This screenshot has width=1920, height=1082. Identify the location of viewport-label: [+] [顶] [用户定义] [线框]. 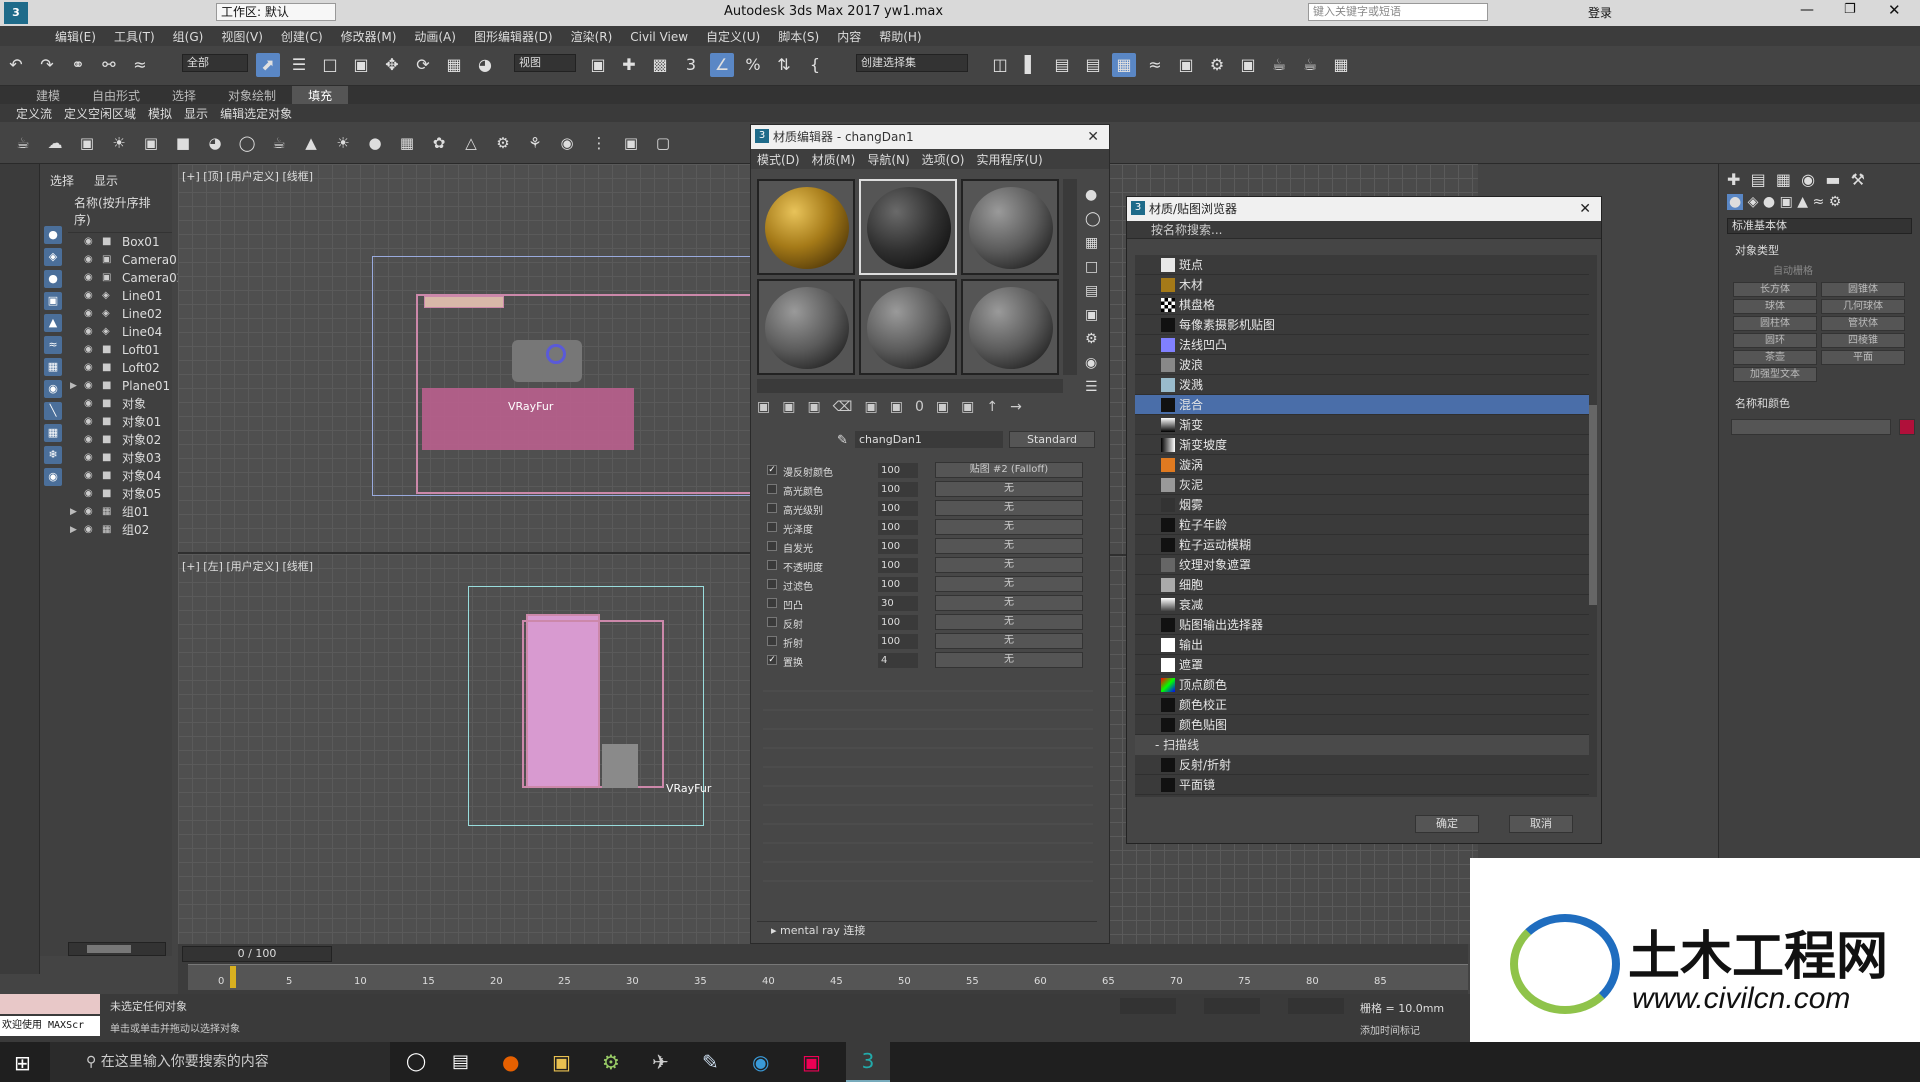
(247, 176).